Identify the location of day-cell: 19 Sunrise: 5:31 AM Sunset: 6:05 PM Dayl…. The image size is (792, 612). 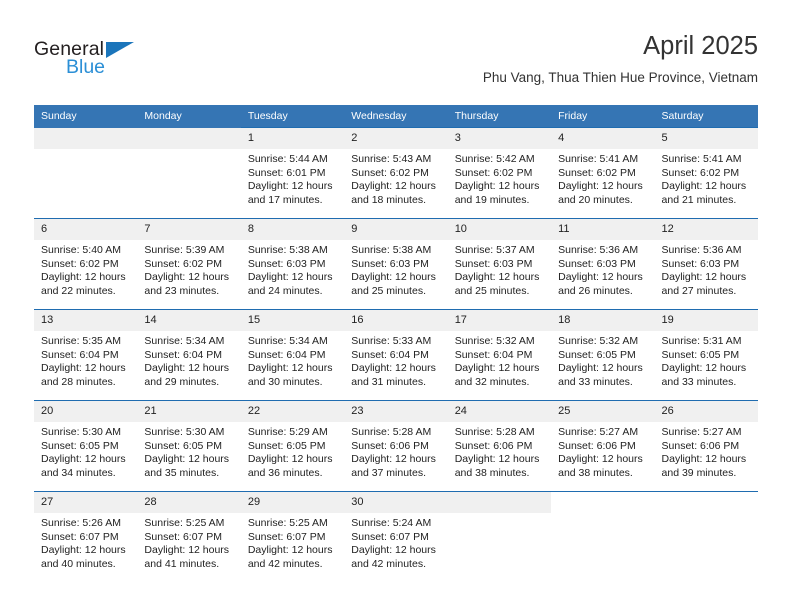
(706, 355).